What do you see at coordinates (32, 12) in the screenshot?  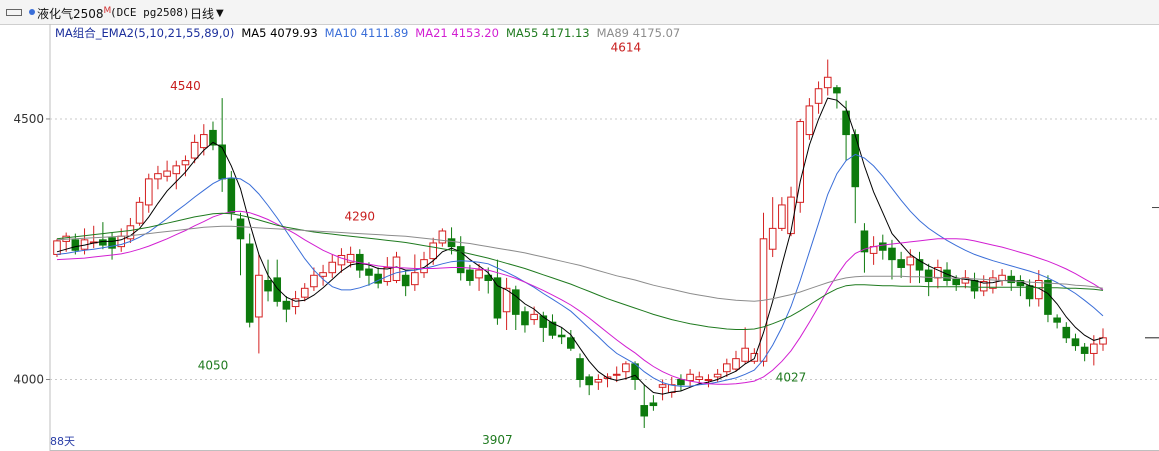 I see `status-dot-icon` at bounding box center [32, 12].